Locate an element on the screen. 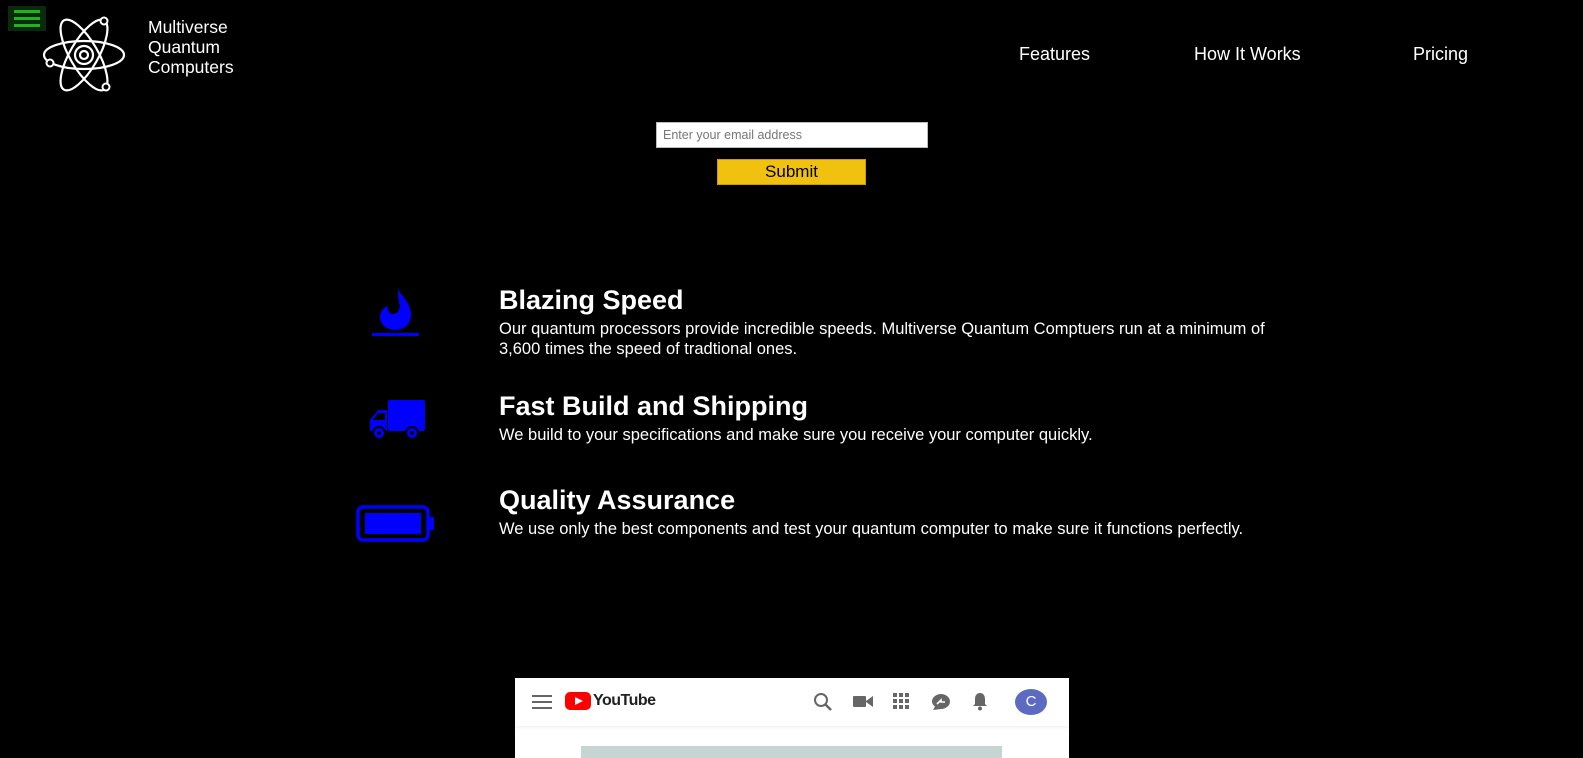 The image size is (1583, 758). search-icon is located at coordinates (823, 702).